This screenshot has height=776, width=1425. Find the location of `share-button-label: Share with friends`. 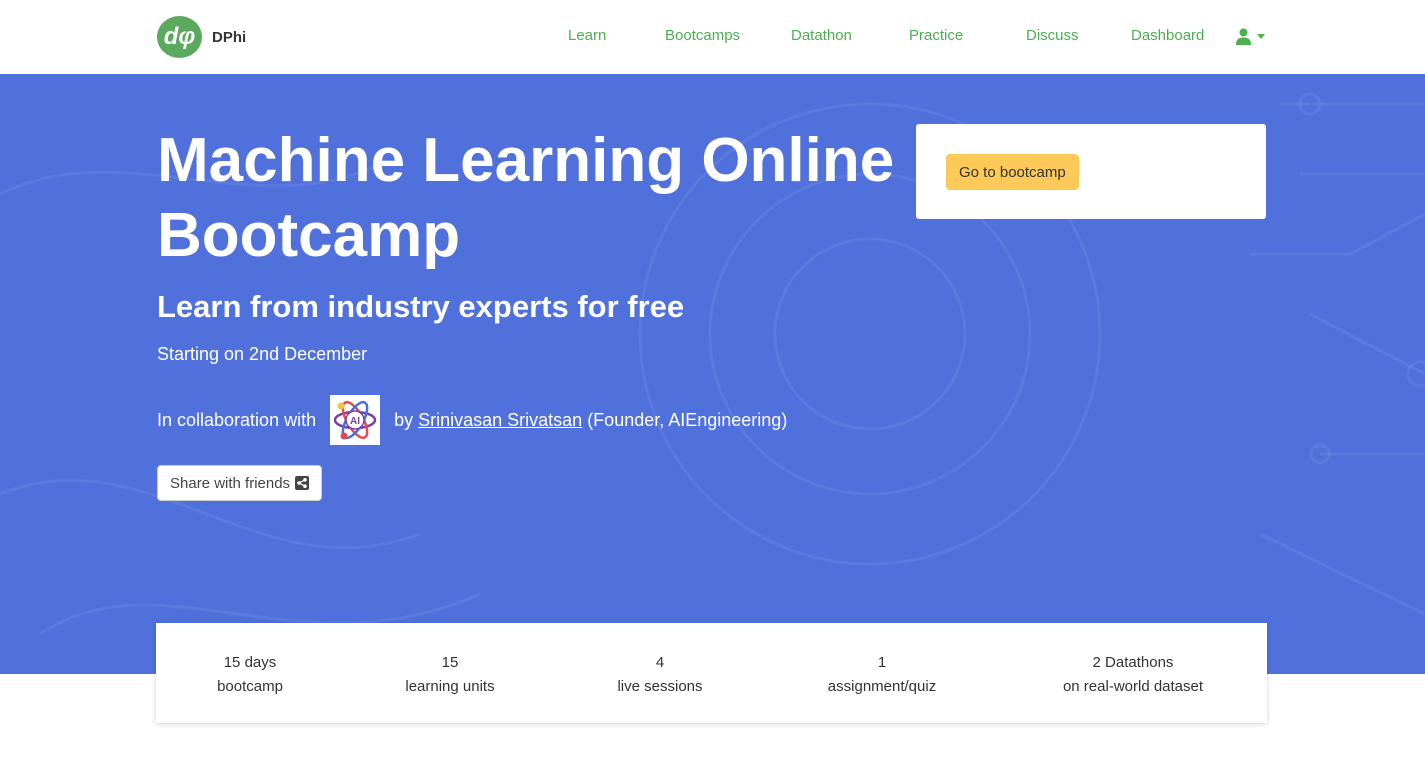

share-button-label: Share with friends is located at coordinates (230, 483).